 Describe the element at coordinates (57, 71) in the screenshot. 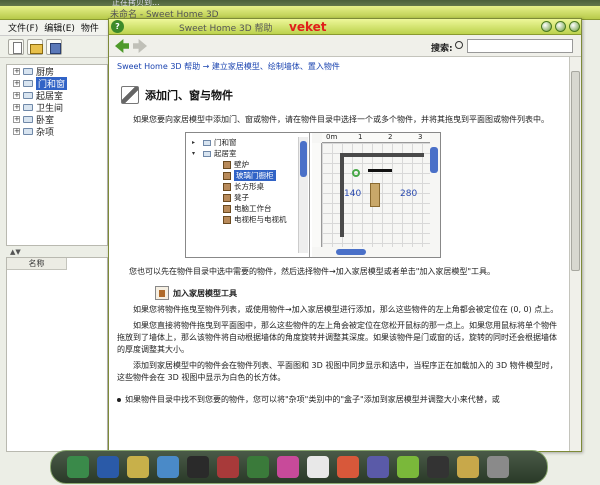

I see `catalog-category: + 厨房` at that location.